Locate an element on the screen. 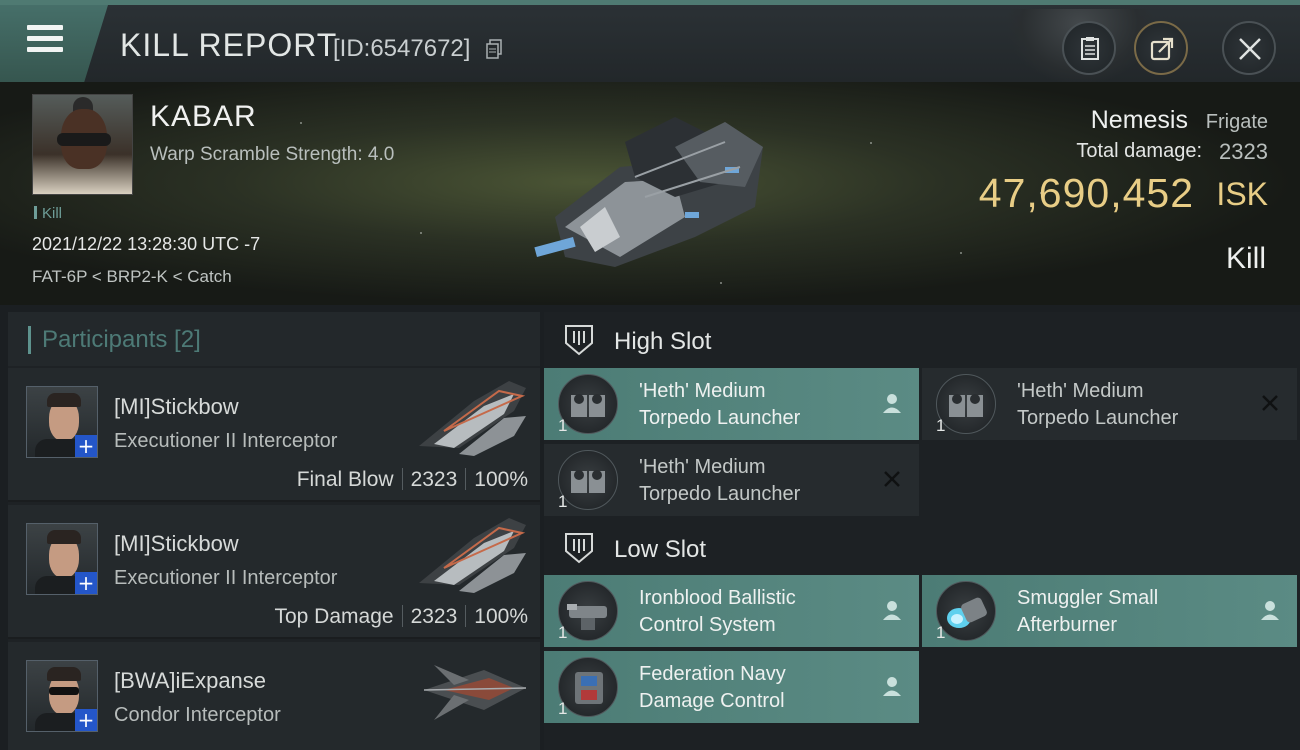 The image size is (1300, 750). module-name-line1: Federation Navy is located at coordinates (712, 674).